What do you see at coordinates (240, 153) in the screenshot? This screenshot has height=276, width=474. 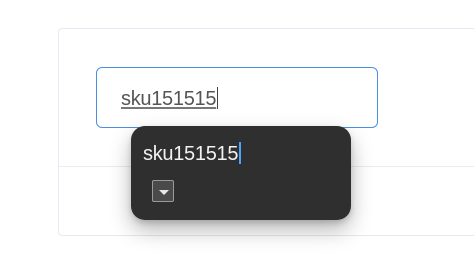 I see `popup-text-caret` at bounding box center [240, 153].